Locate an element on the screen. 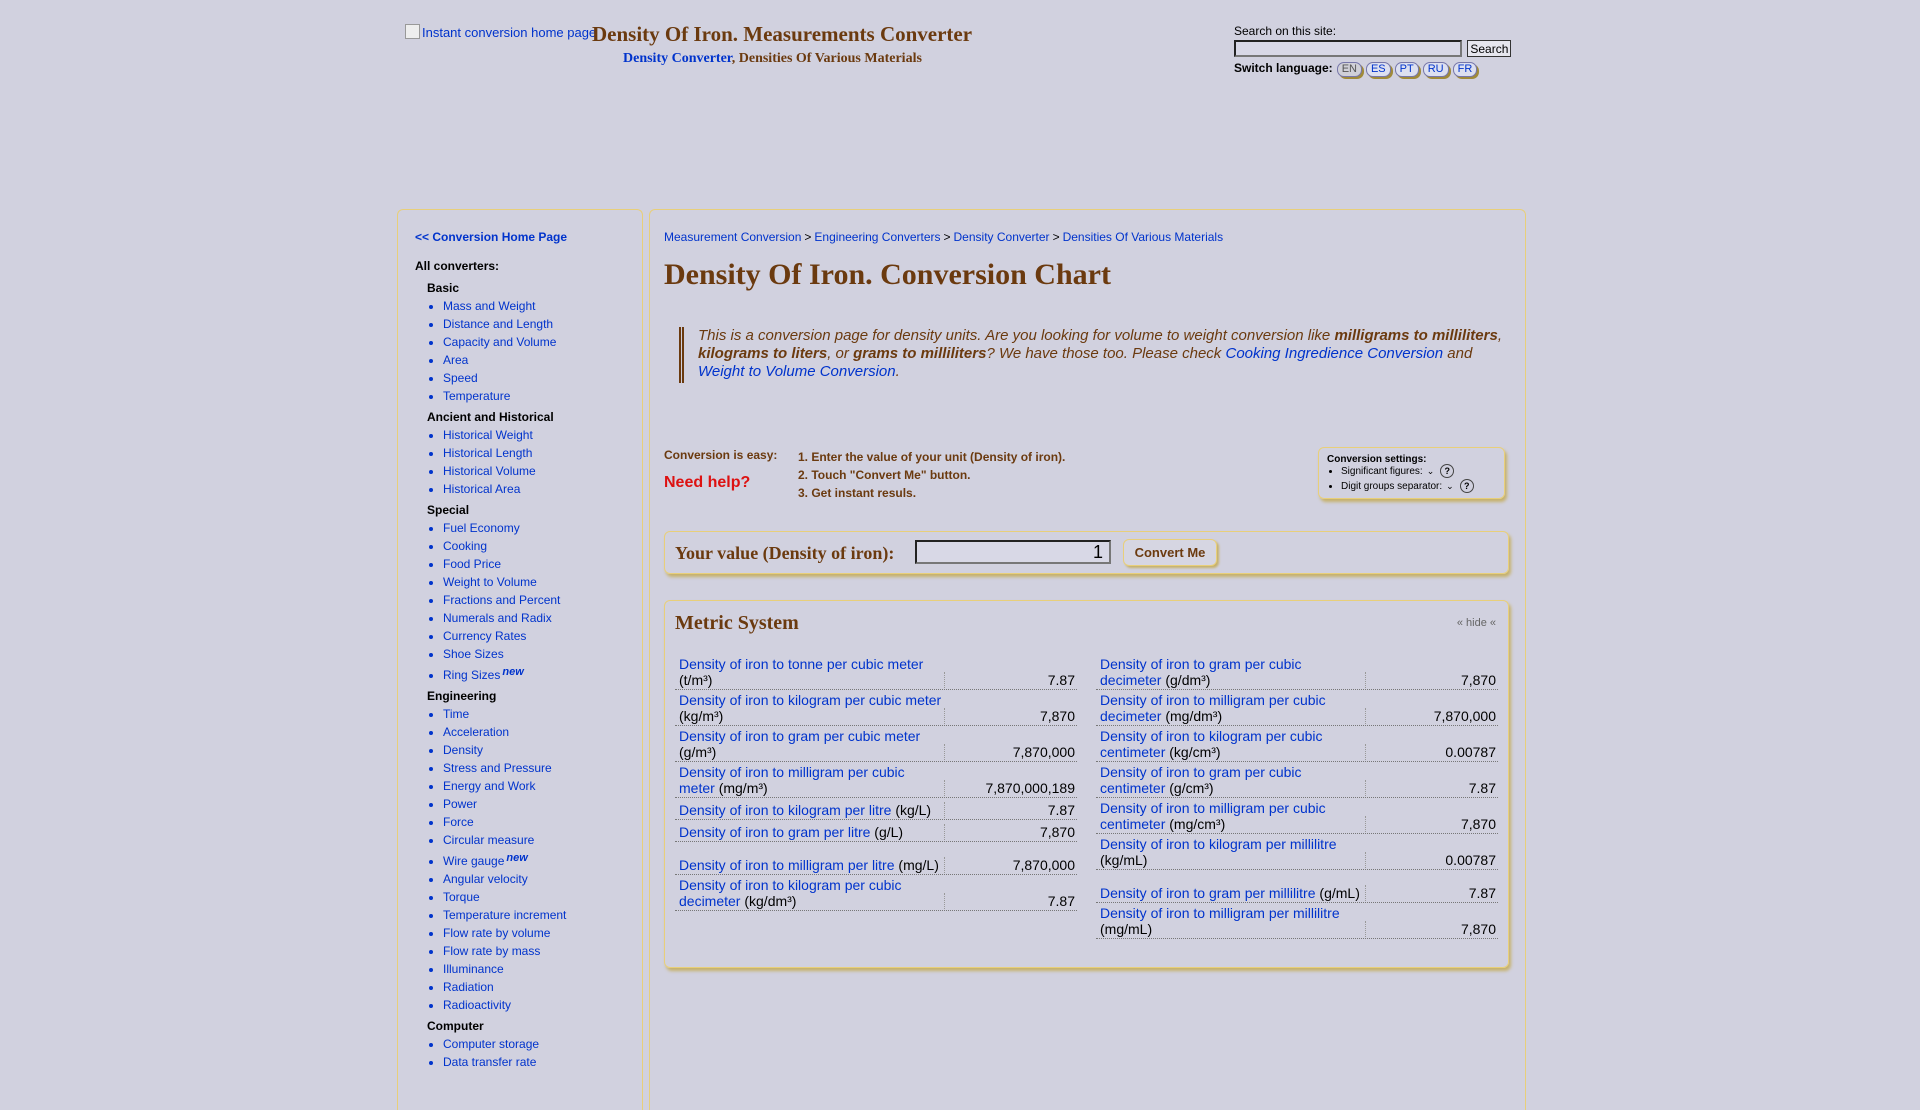  language-en-button: EN is located at coordinates (1349, 69).